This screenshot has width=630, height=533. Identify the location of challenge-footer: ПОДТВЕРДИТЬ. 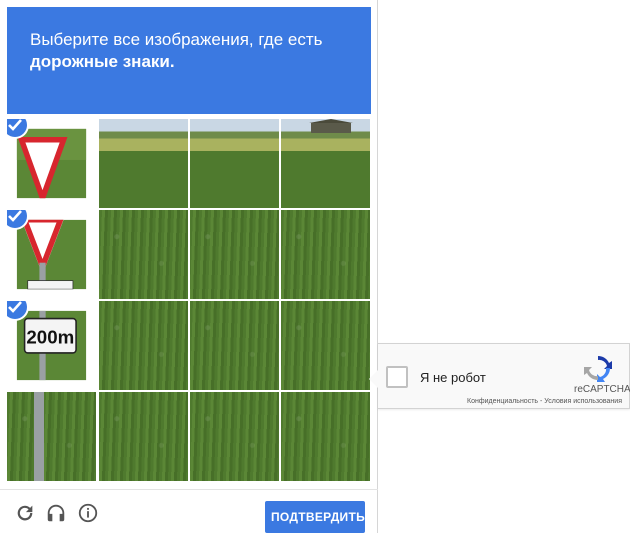
(189, 511).